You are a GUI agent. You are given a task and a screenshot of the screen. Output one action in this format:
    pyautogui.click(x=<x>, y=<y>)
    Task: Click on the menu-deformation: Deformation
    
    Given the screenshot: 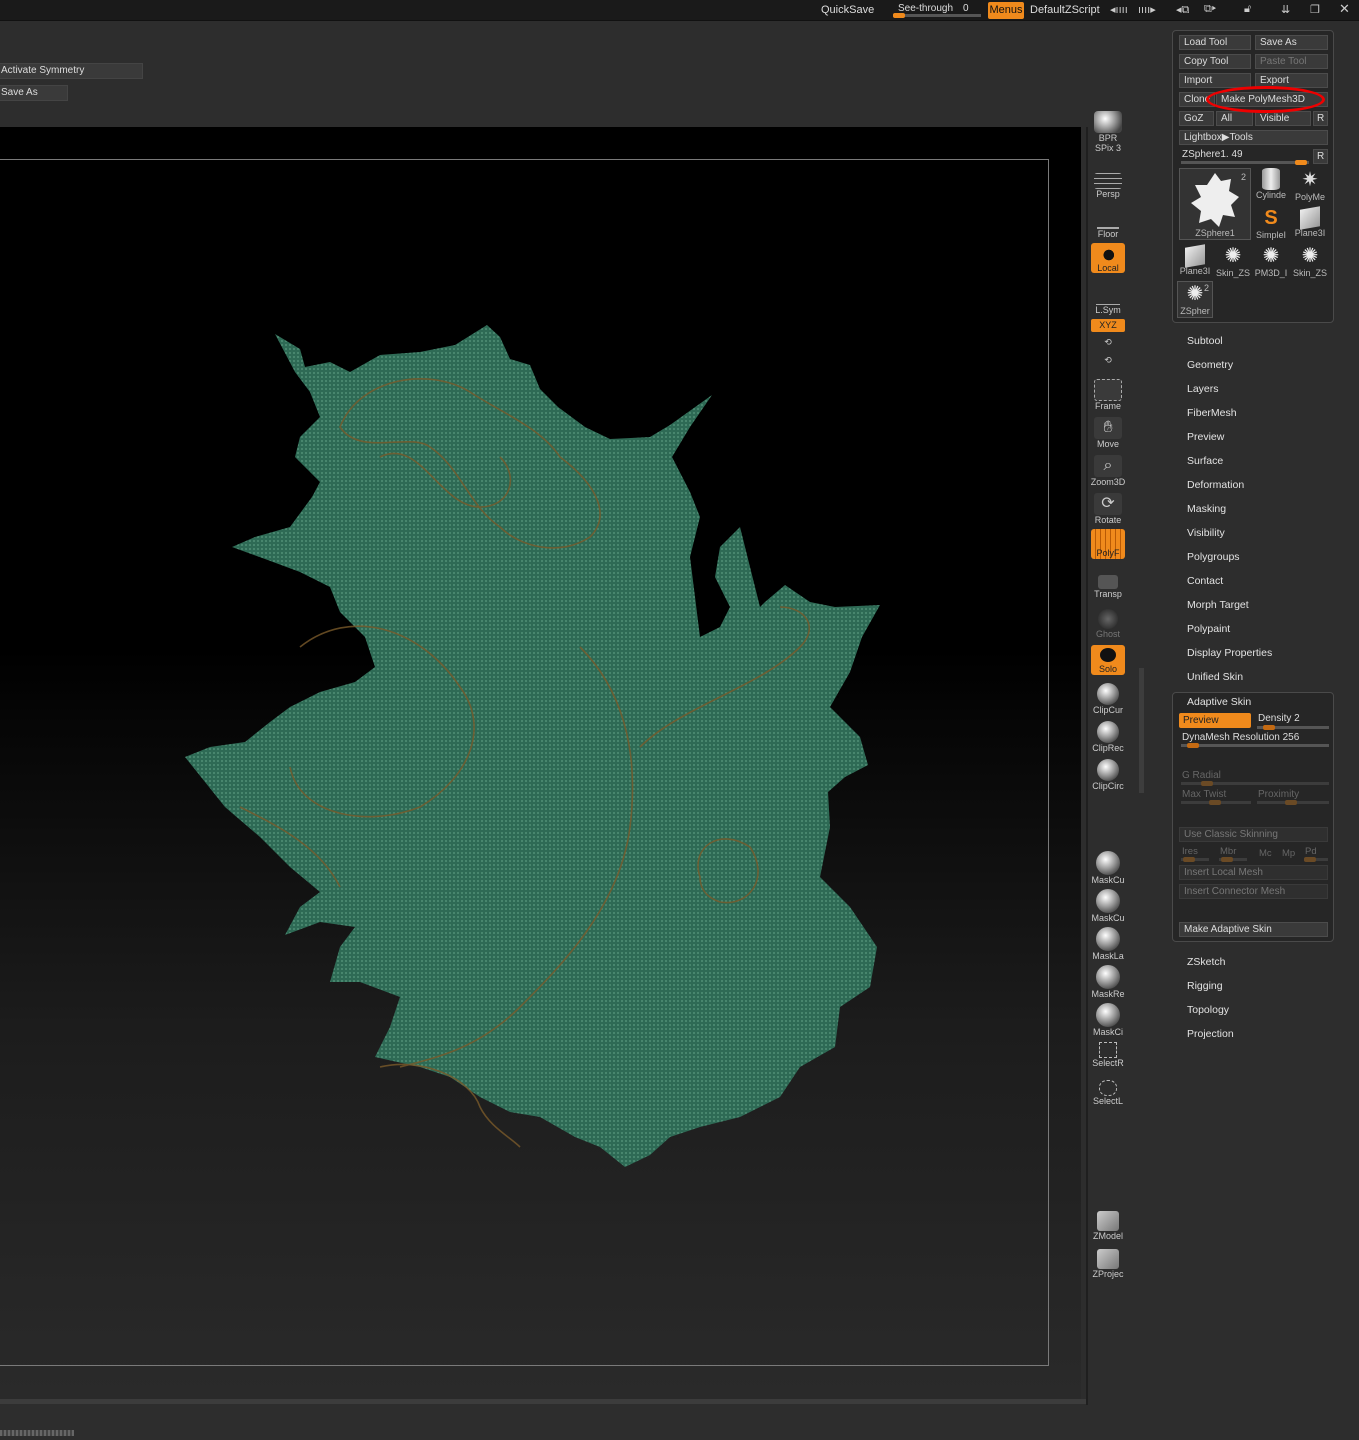 What is the action you would take?
    pyautogui.click(x=1215, y=485)
    